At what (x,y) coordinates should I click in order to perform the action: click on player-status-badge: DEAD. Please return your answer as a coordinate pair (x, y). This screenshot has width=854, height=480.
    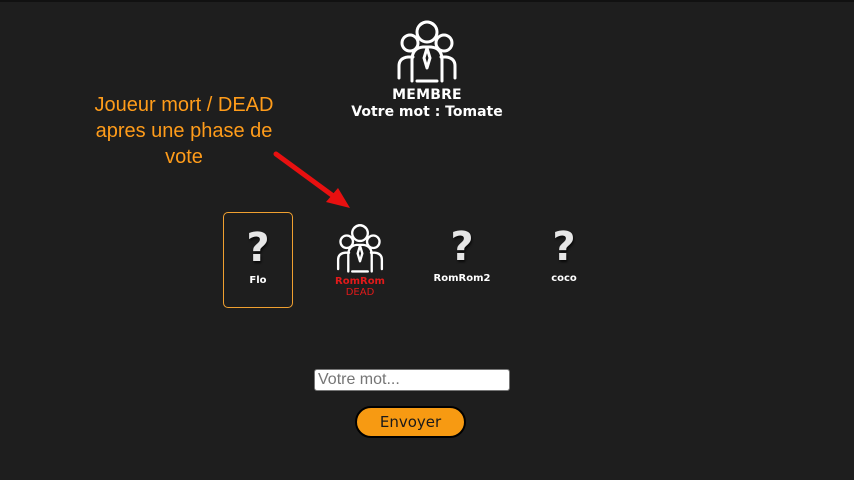
    Looking at the image, I should click on (360, 292).